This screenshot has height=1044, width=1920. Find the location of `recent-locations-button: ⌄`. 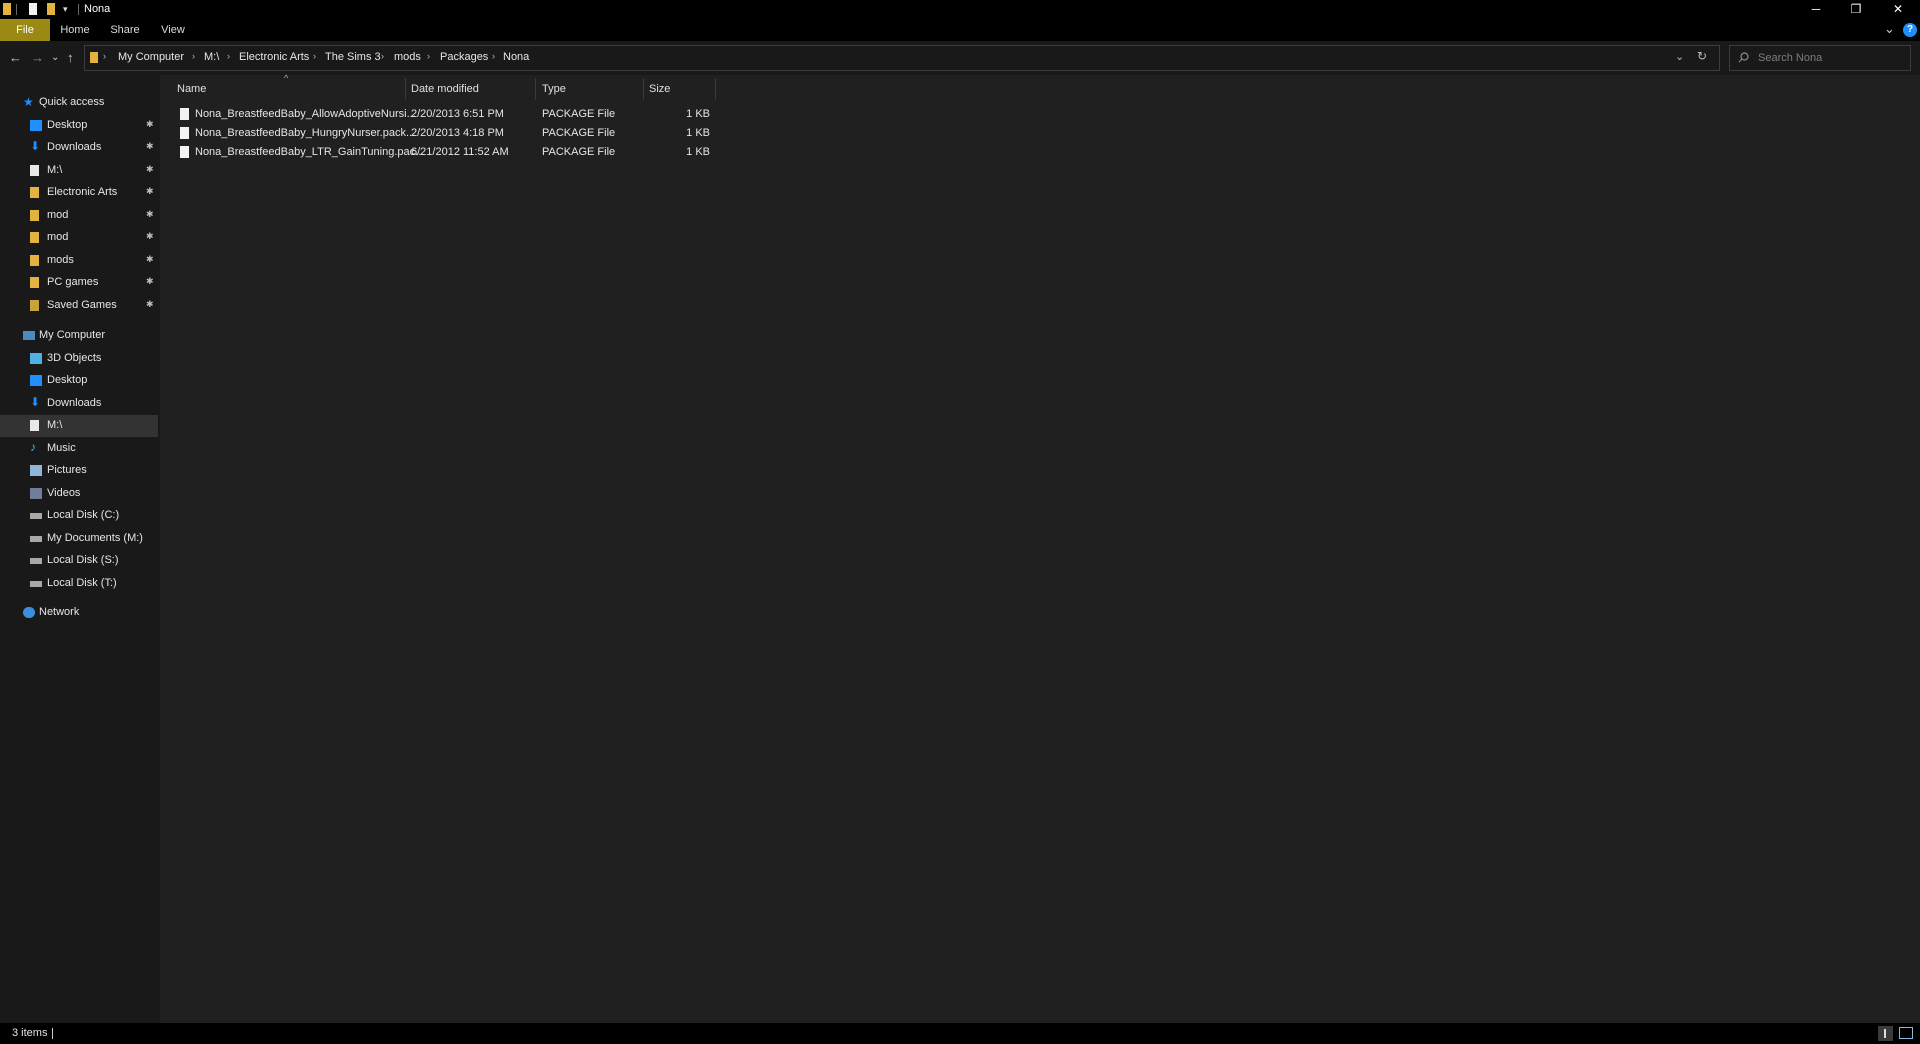

recent-locations-button: ⌄ is located at coordinates (55, 58).